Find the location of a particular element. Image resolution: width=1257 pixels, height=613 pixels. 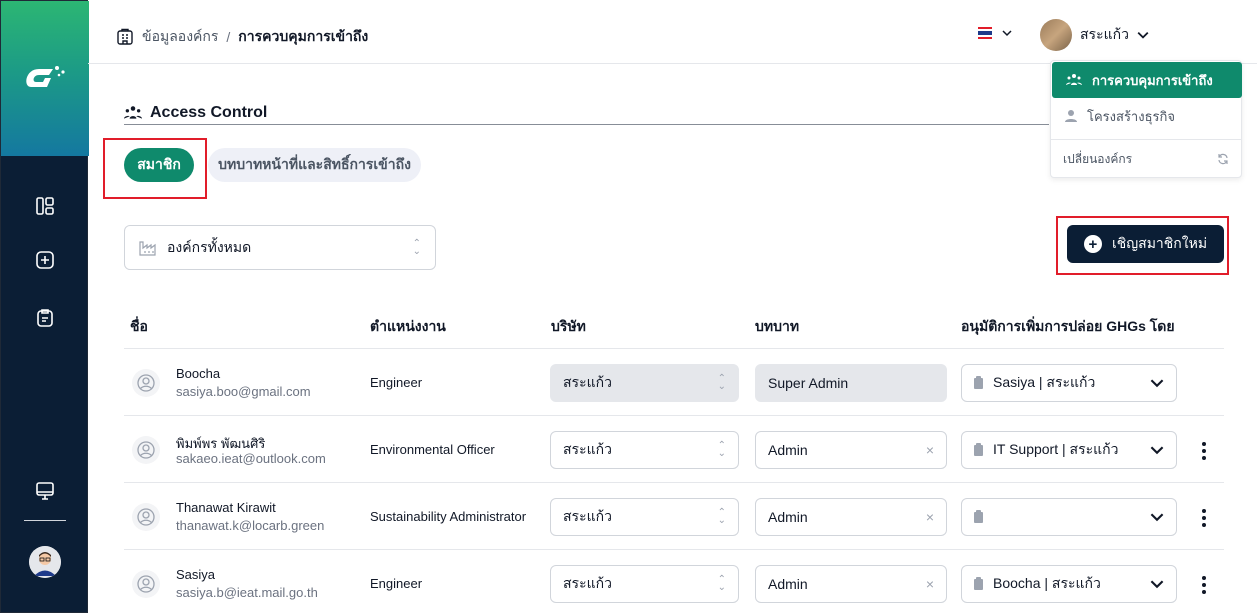

member-email: sakaeo.ieat@outlook.com is located at coordinates (251, 458).